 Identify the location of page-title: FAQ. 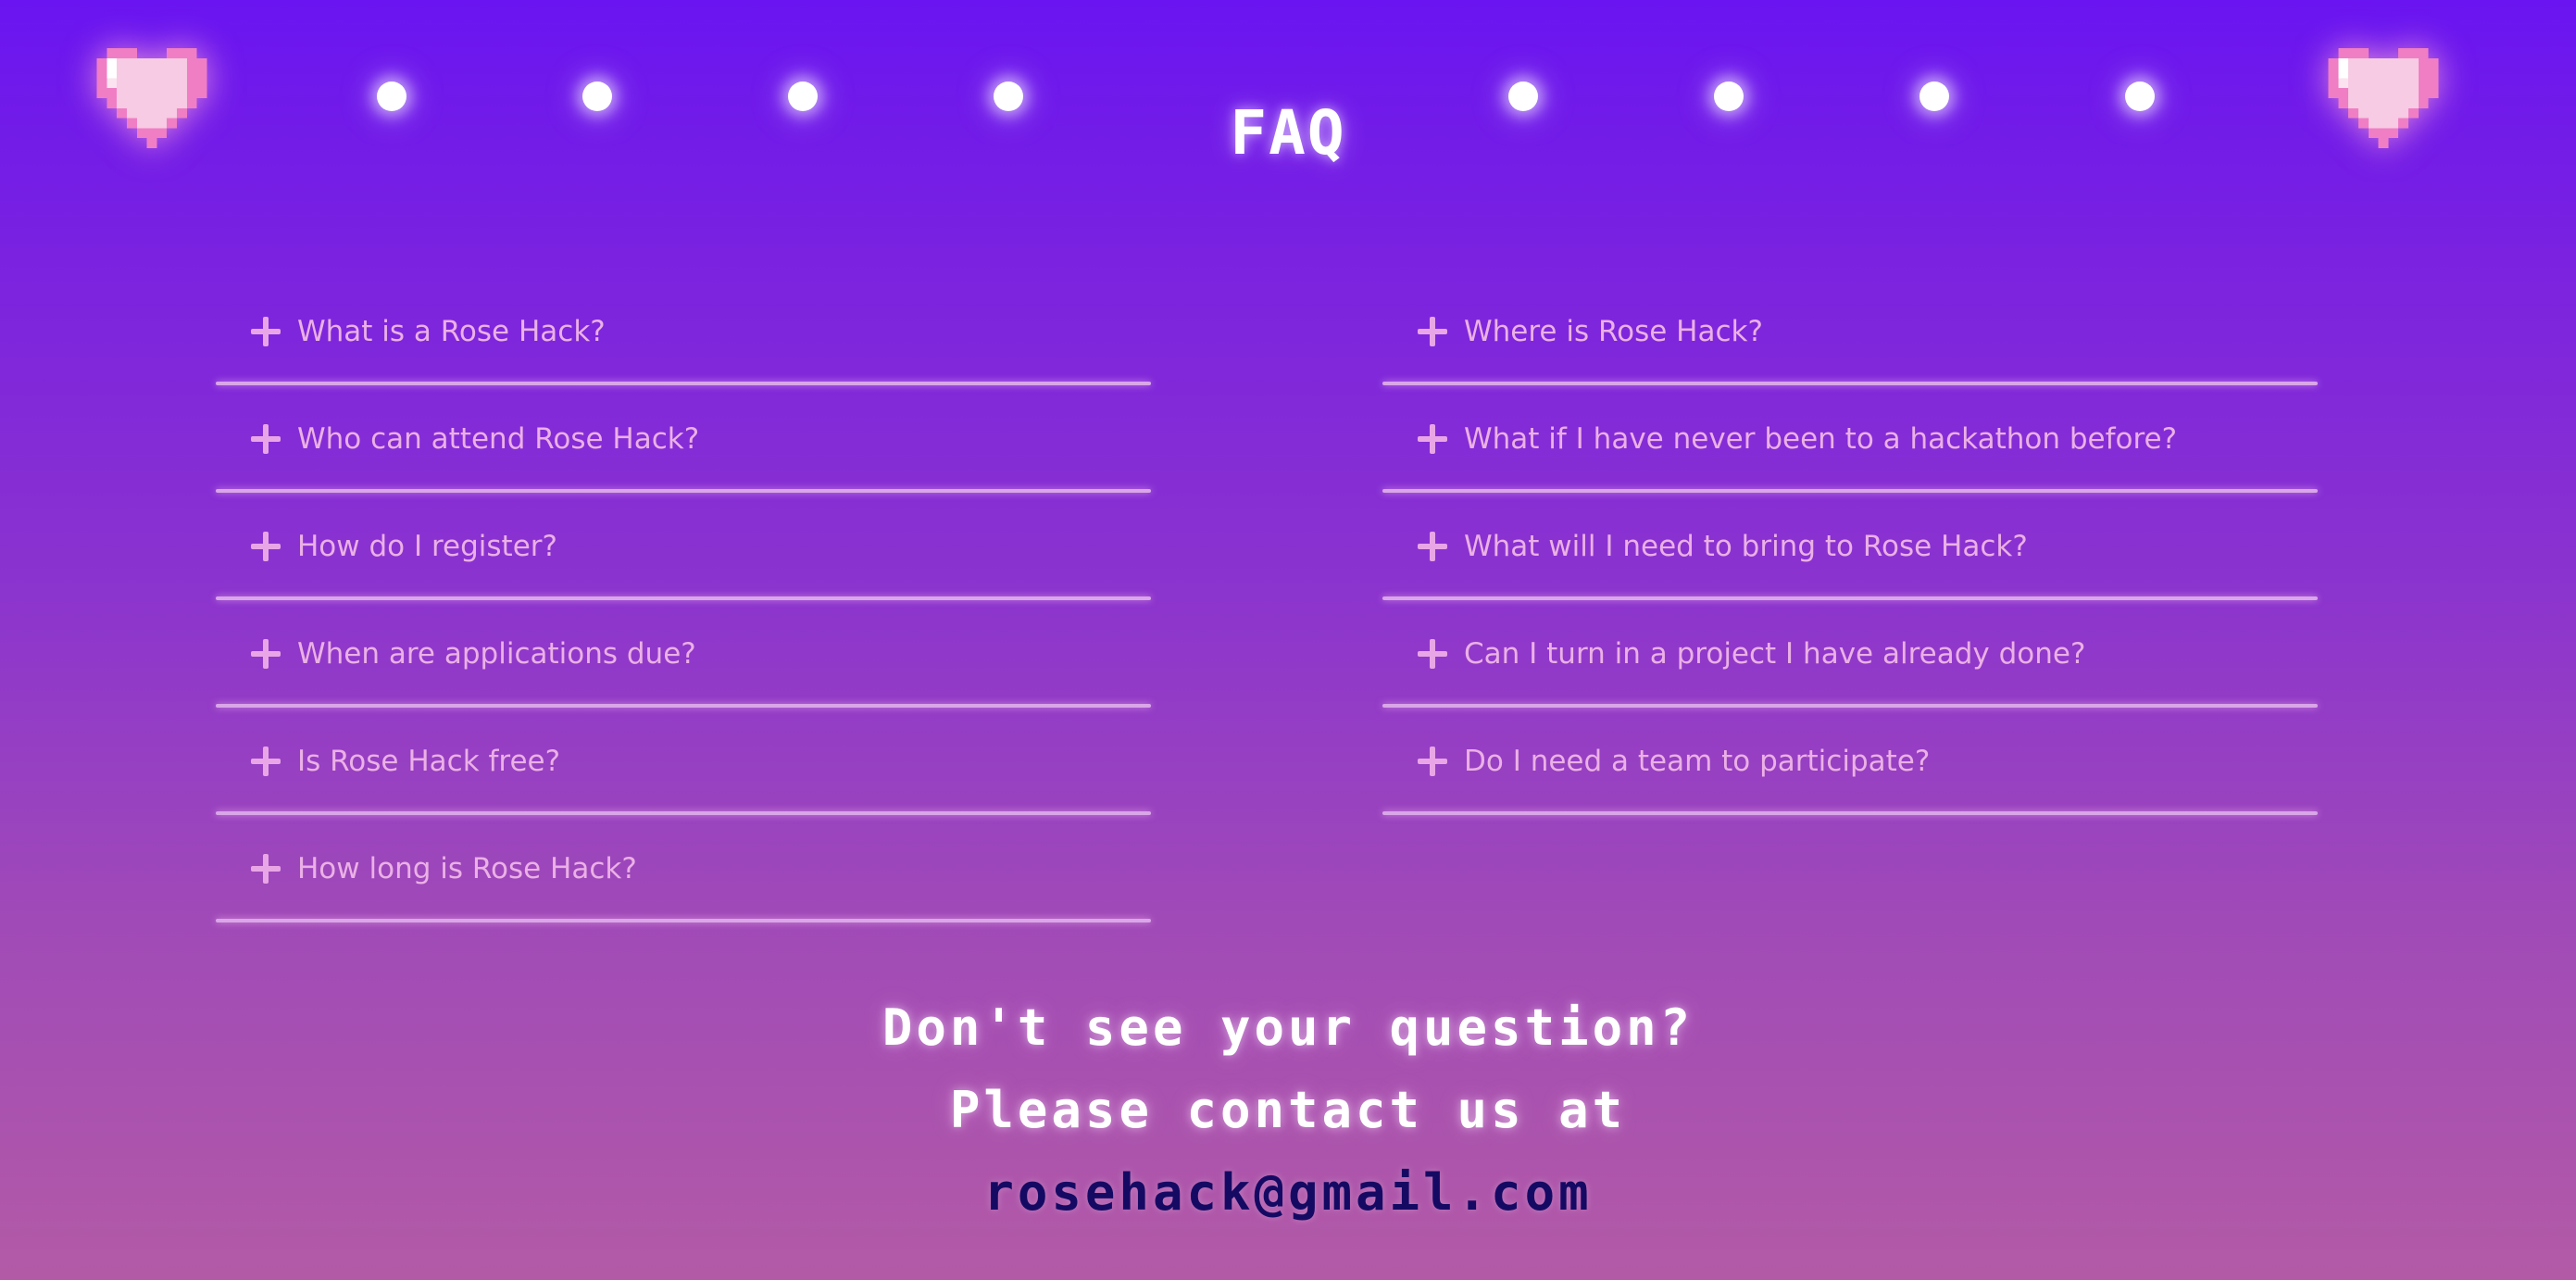
(1288, 133).